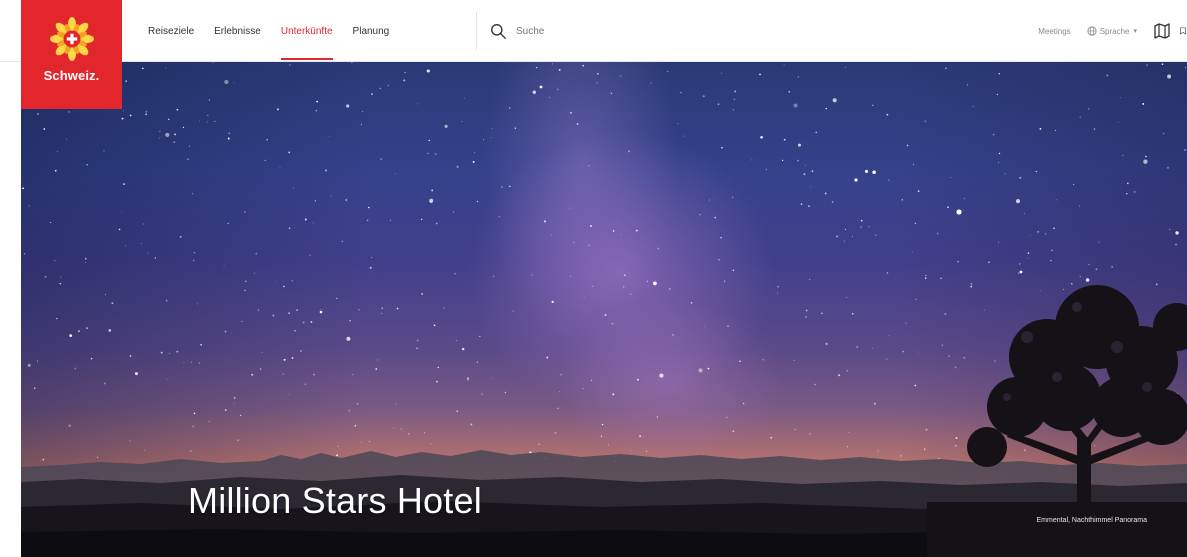  Describe the element at coordinates (71, 39) in the screenshot. I see `swiss-flower-icon` at that location.